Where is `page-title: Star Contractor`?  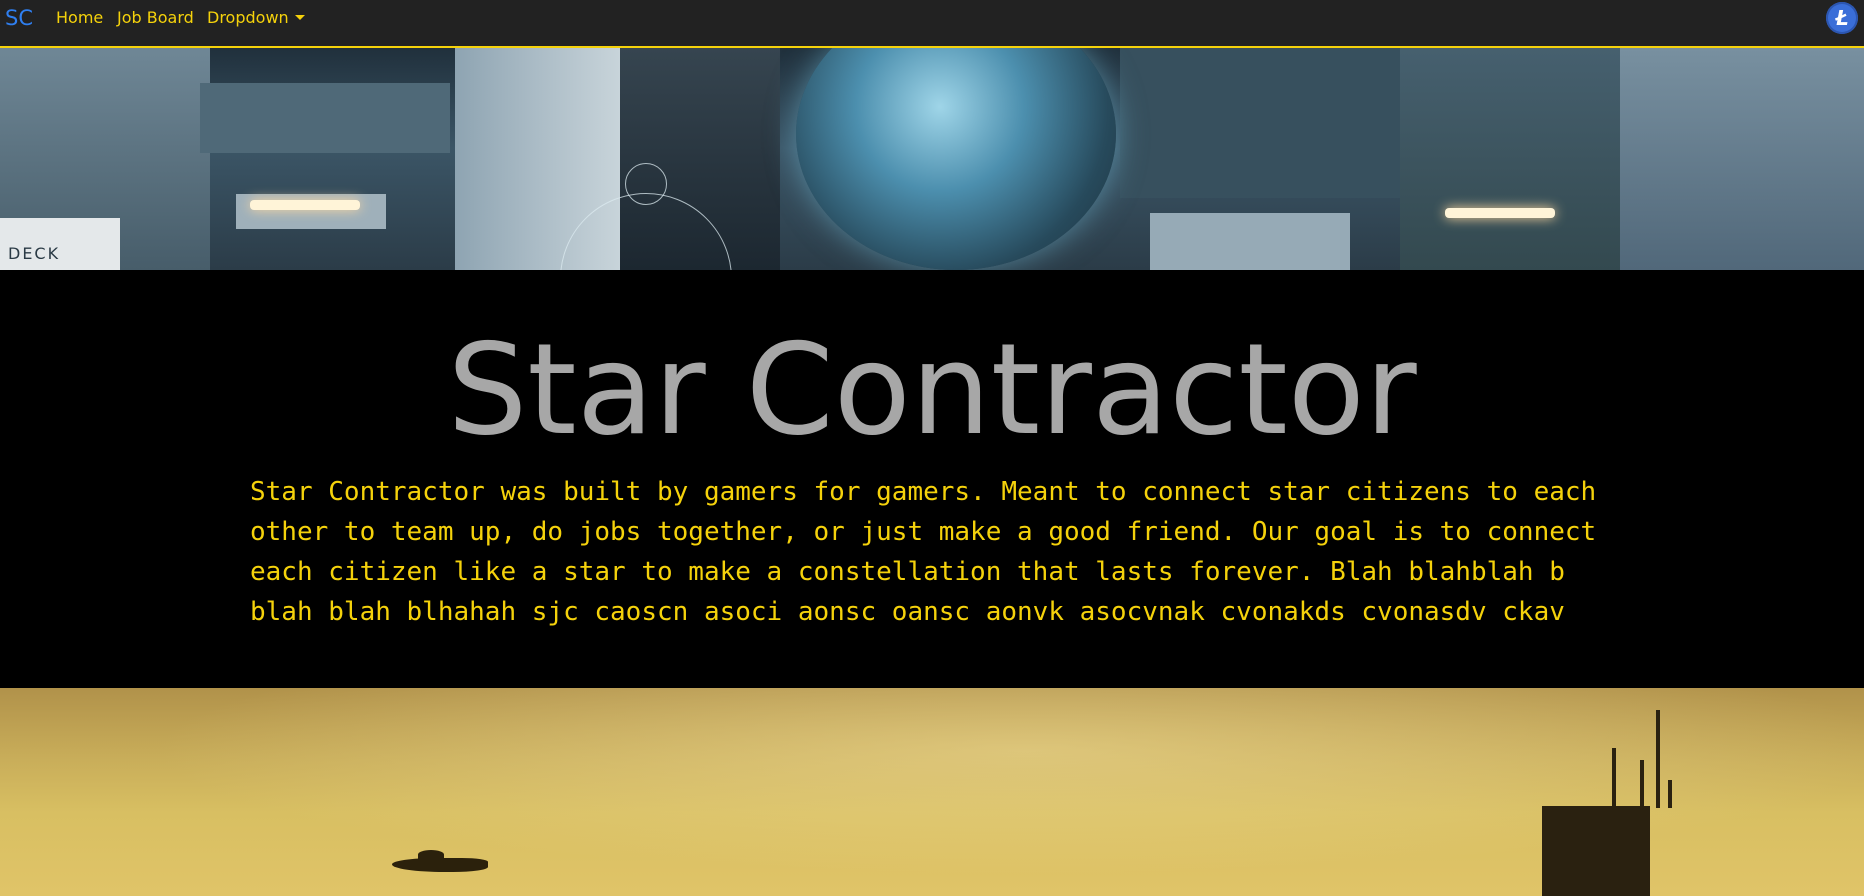 page-title: Star Contractor is located at coordinates (932, 389).